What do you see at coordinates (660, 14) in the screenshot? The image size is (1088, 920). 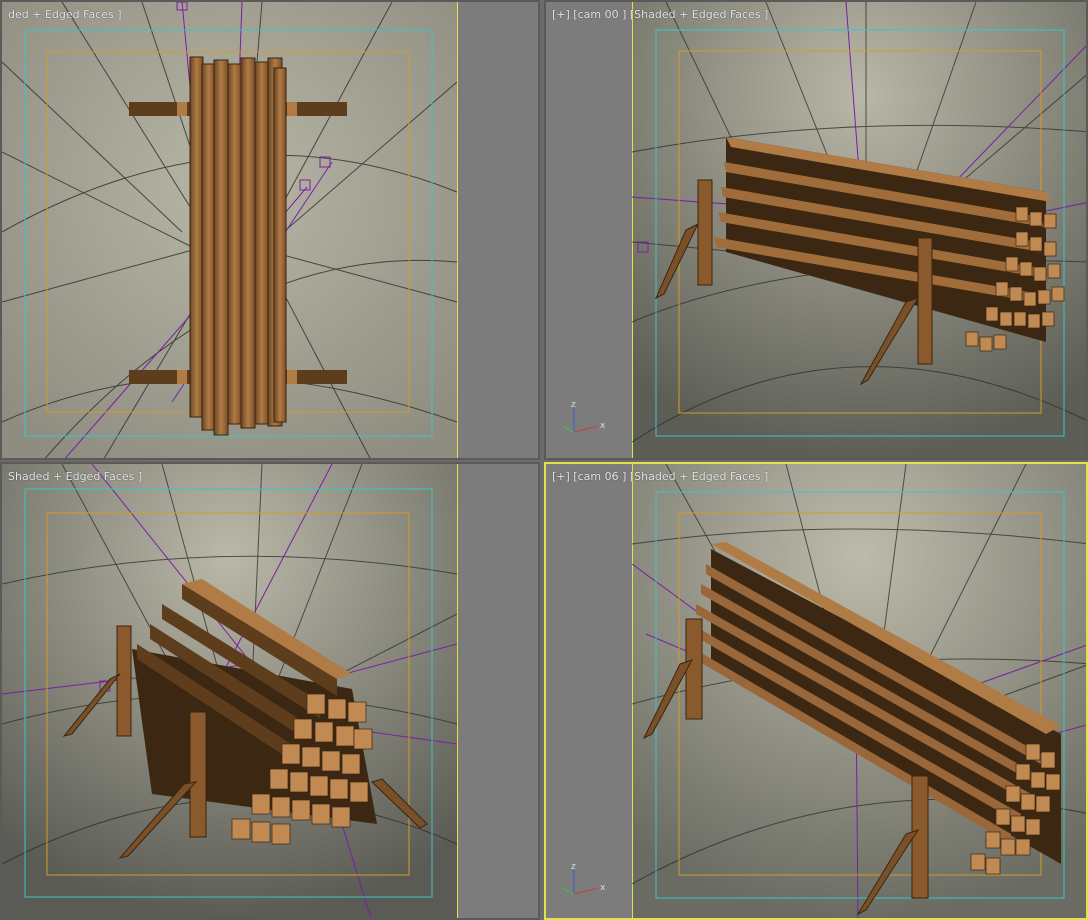 I see `viewport-label: [+] [cam 00 ] [Shaded + Edged Faces ]` at bounding box center [660, 14].